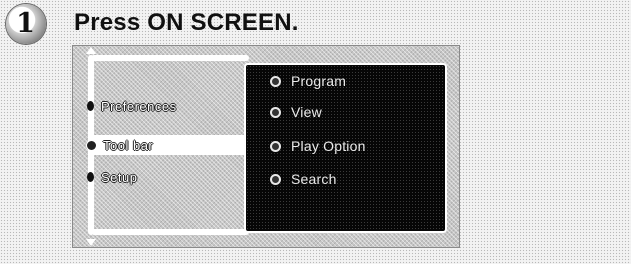  Describe the element at coordinates (328, 146) in the screenshot. I see `submenu-item-label: Play Option` at that location.